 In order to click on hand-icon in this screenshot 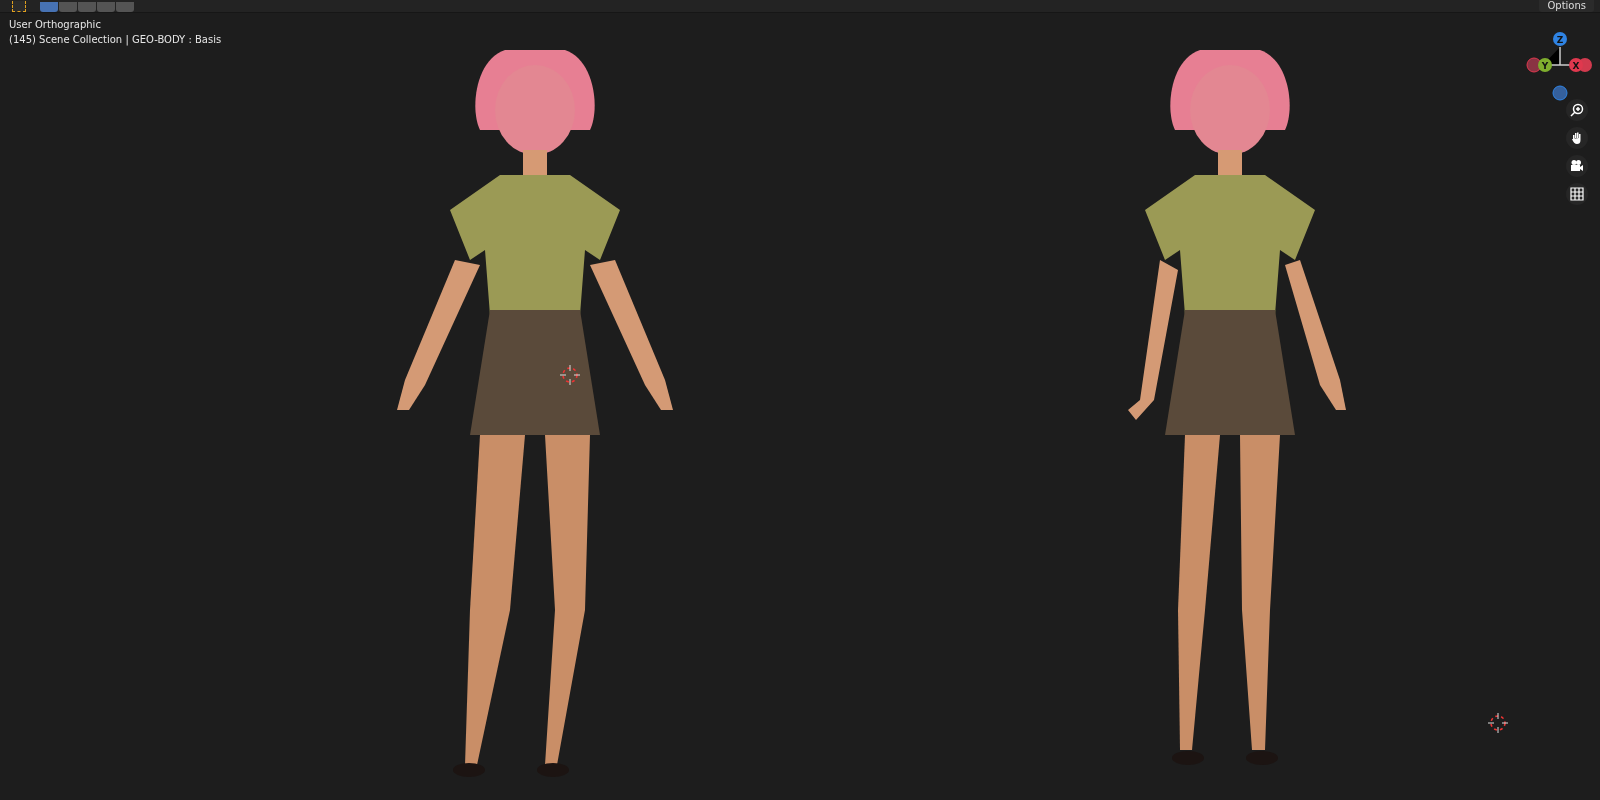, I will do `click(1577, 138)`.